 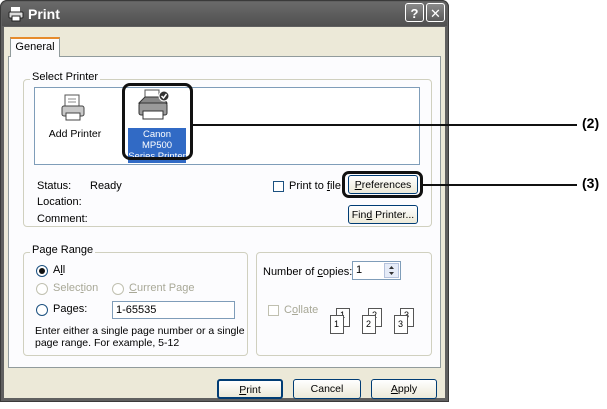 I want to click on page-range-hint-line2: page range. For example, 5-12, so click(x=107, y=343).